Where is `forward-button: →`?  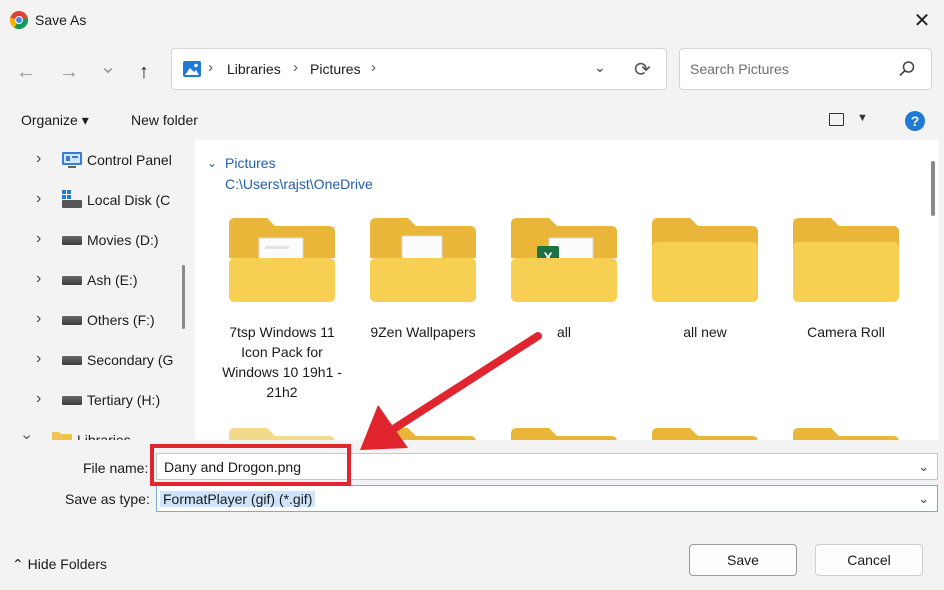 forward-button: → is located at coordinates (69, 72).